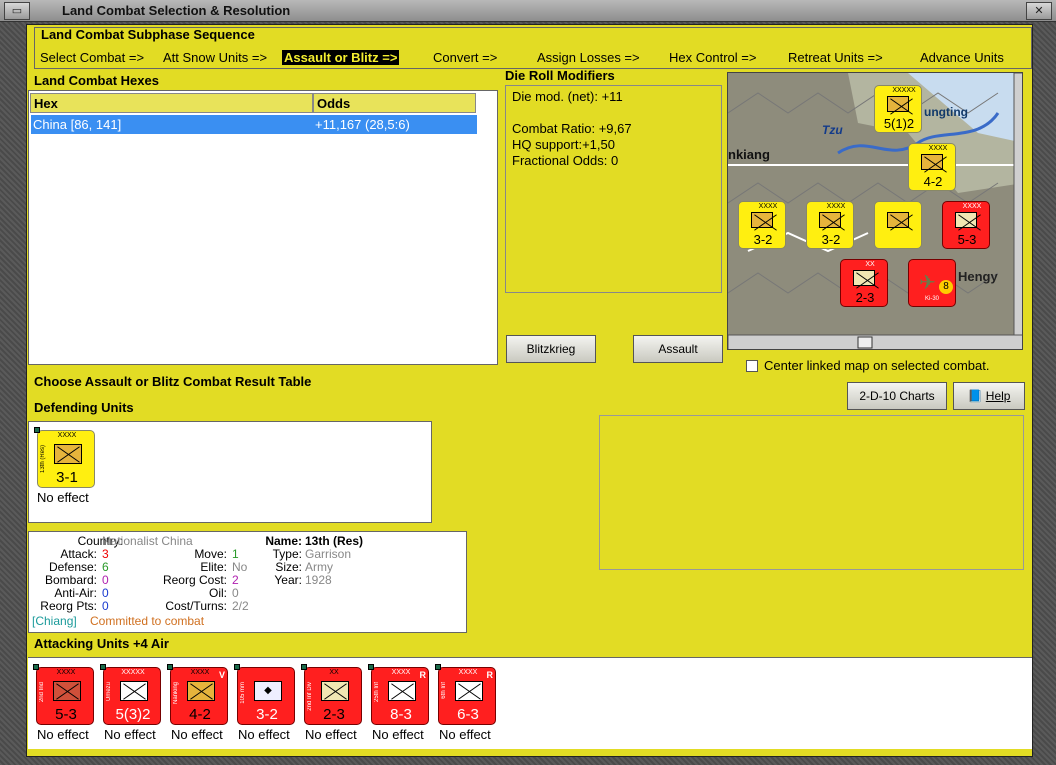 This screenshot has width=1056, height=765. I want to click on sequence-step-convert: Convert =>, so click(465, 57).